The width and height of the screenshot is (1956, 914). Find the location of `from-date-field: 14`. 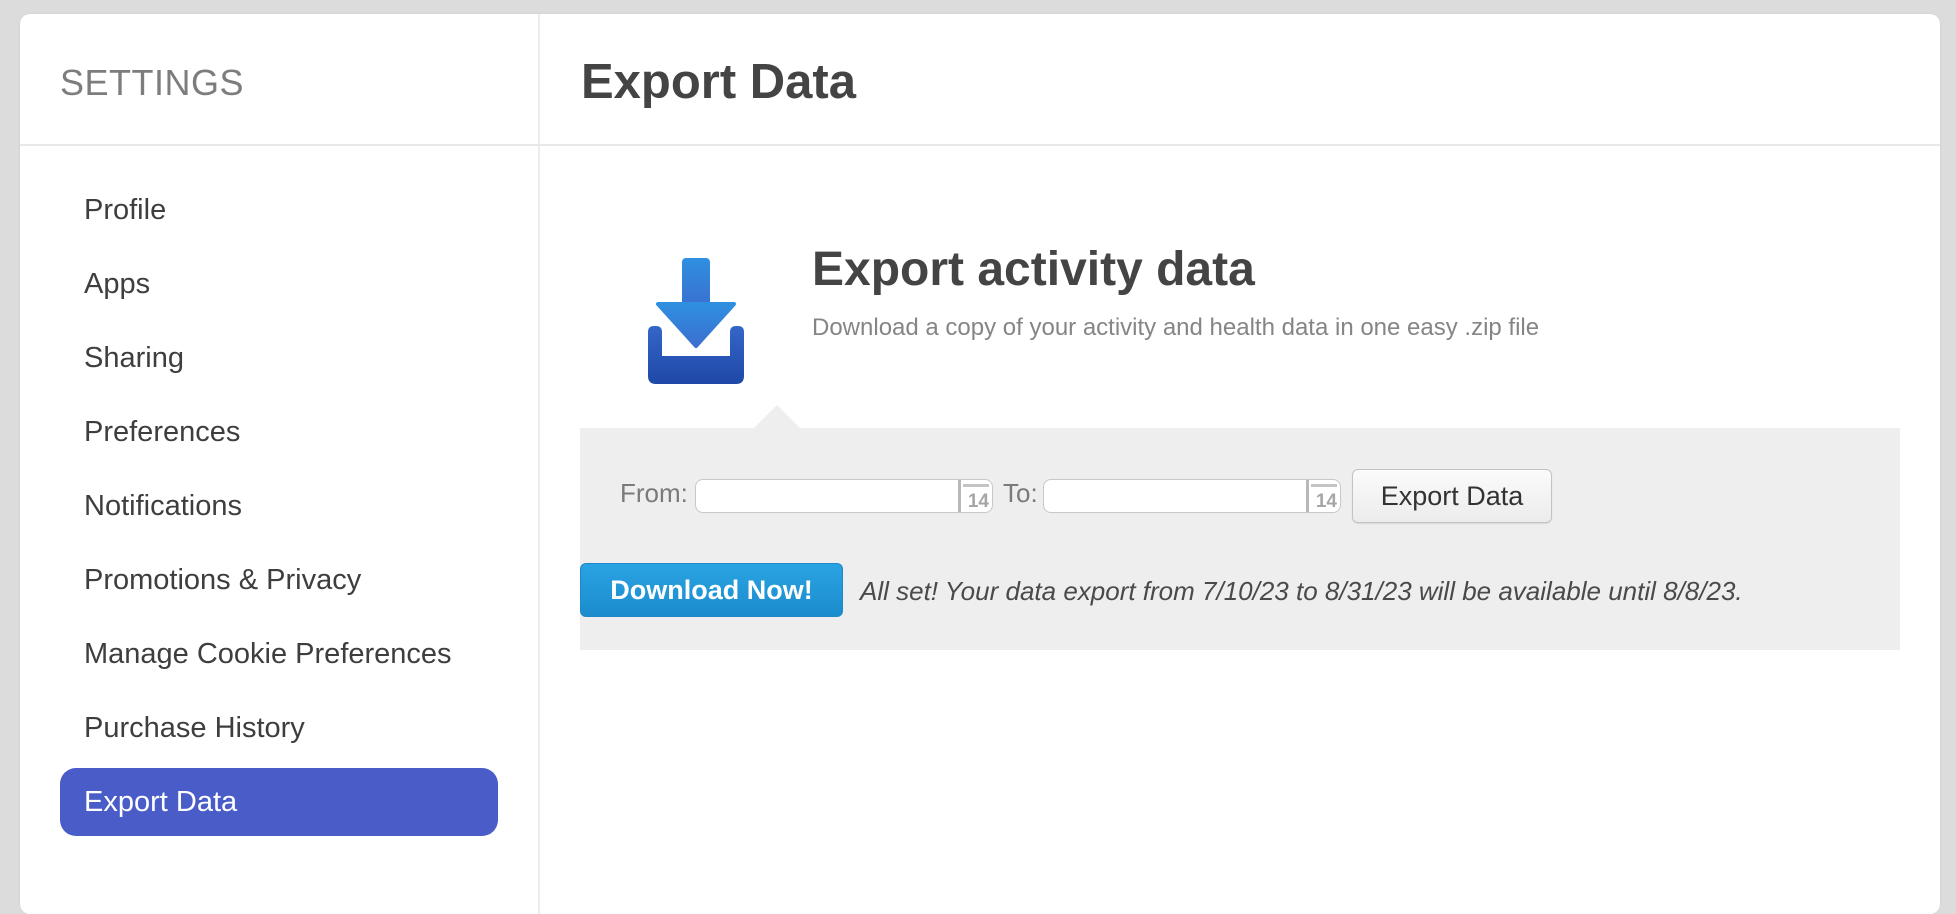

from-date-field: 14 is located at coordinates (844, 496).